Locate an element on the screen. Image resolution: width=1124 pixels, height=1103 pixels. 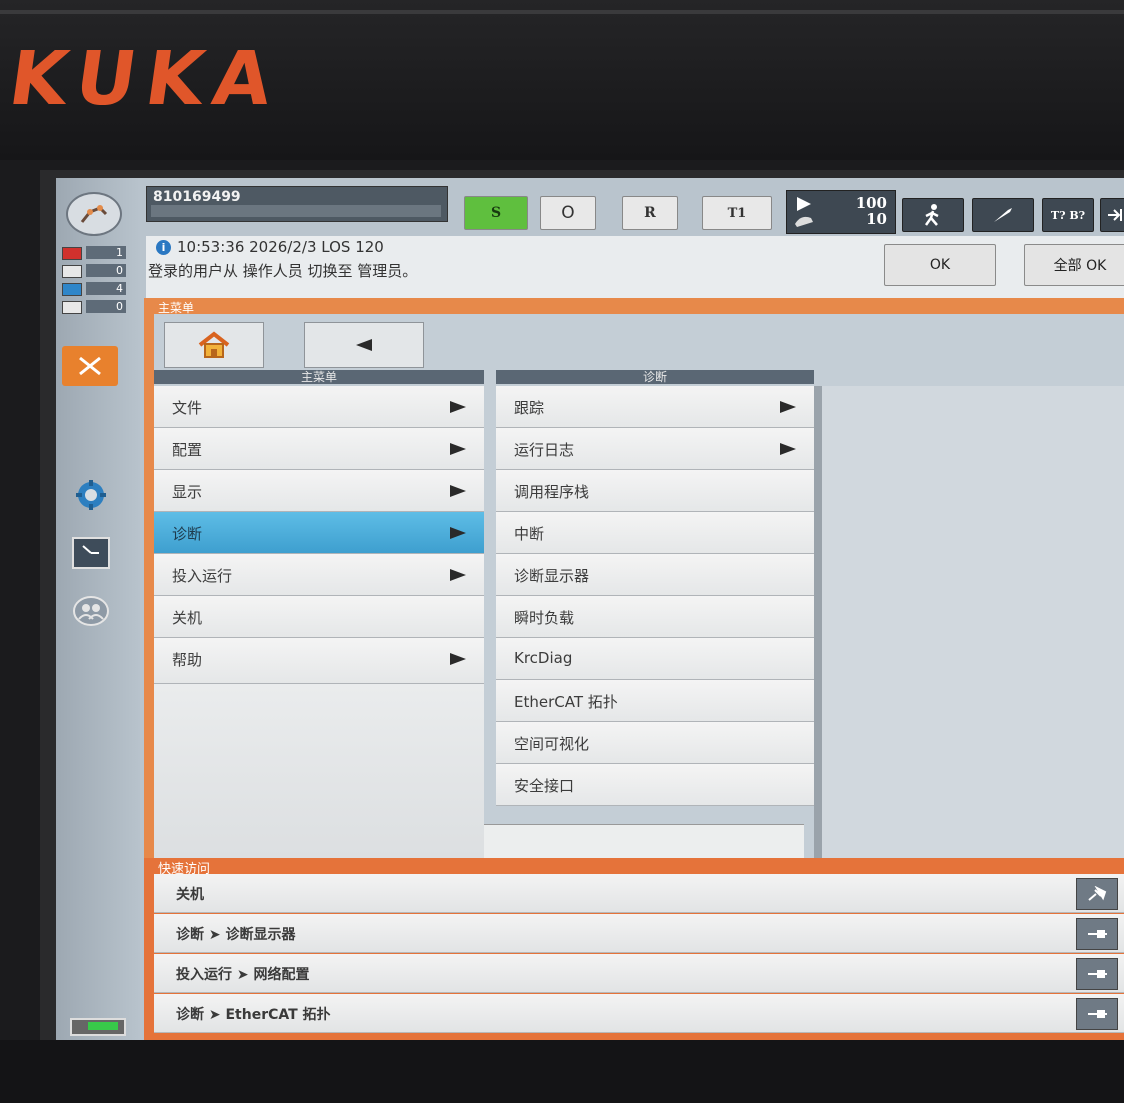
message-count-dialog: 0 is located at coordinates (97, 307).